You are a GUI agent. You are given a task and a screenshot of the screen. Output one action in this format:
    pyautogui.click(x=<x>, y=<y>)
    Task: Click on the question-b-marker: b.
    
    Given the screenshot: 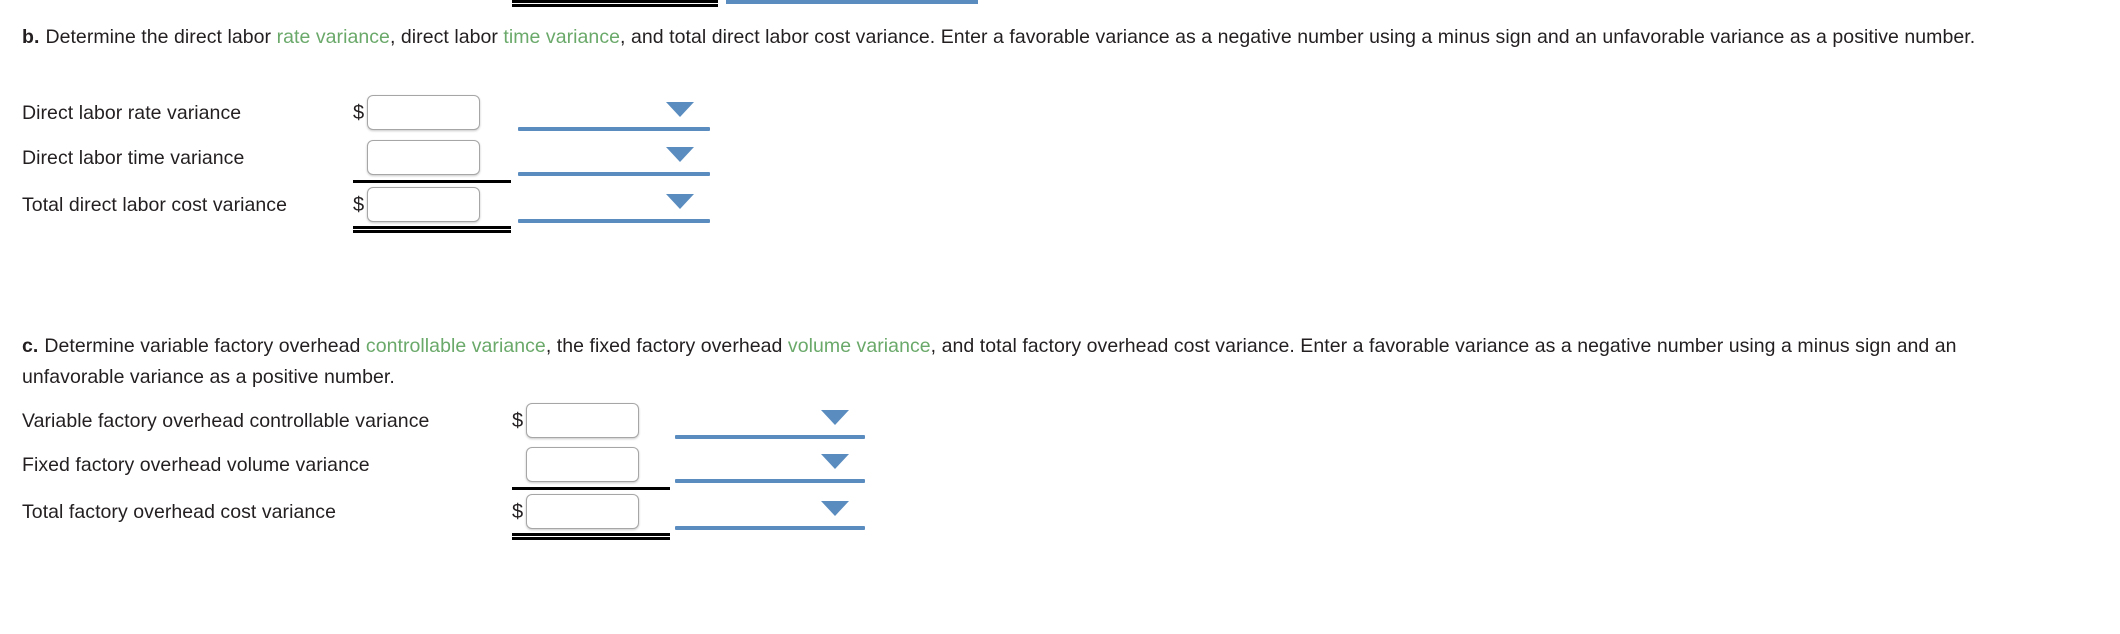 What is the action you would take?
    pyautogui.click(x=31, y=37)
    